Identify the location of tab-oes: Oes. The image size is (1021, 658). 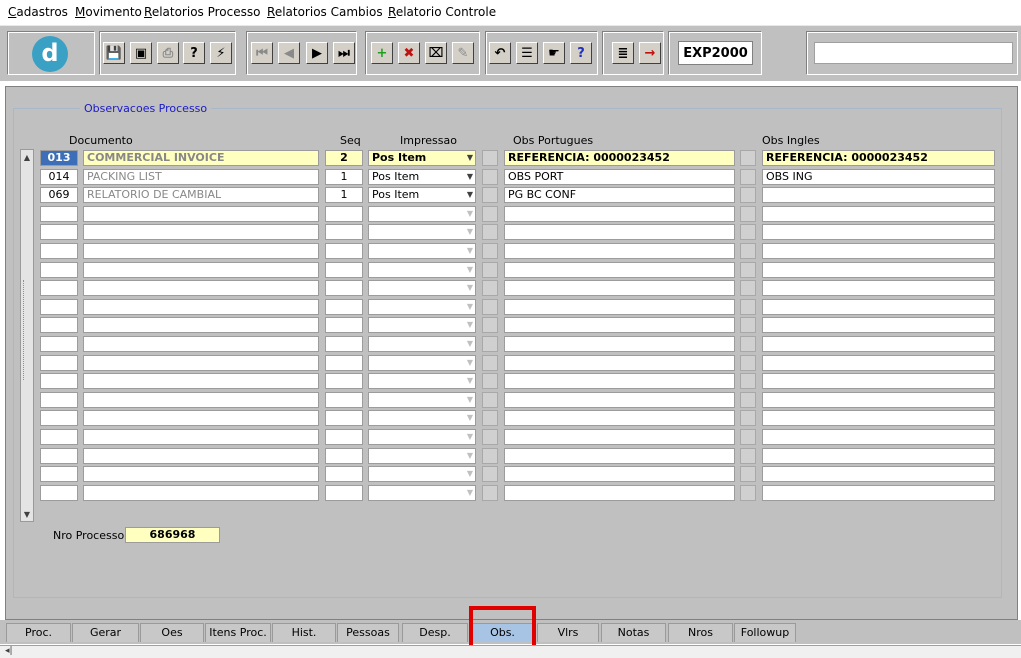
(172, 632).